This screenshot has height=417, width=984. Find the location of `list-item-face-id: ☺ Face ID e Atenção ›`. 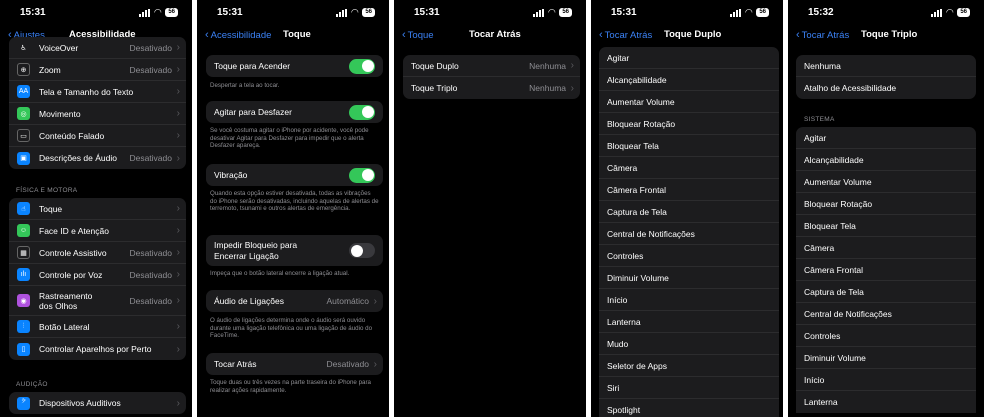

list-item-face-id: ☺ Face ID e Atenção › is located at coordinates (97, 231).